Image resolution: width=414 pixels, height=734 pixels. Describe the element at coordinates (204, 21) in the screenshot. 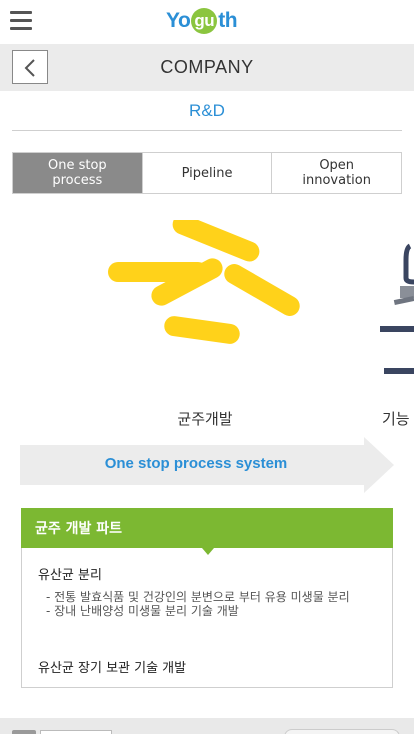

I see `logo-text-badge: gu` at that location.